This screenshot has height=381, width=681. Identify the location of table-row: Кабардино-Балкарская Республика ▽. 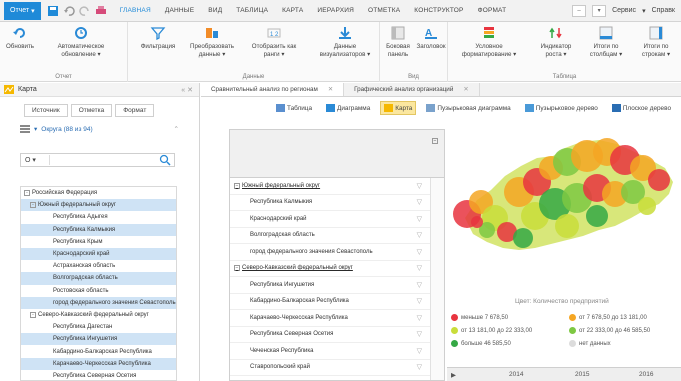
(337, 302).